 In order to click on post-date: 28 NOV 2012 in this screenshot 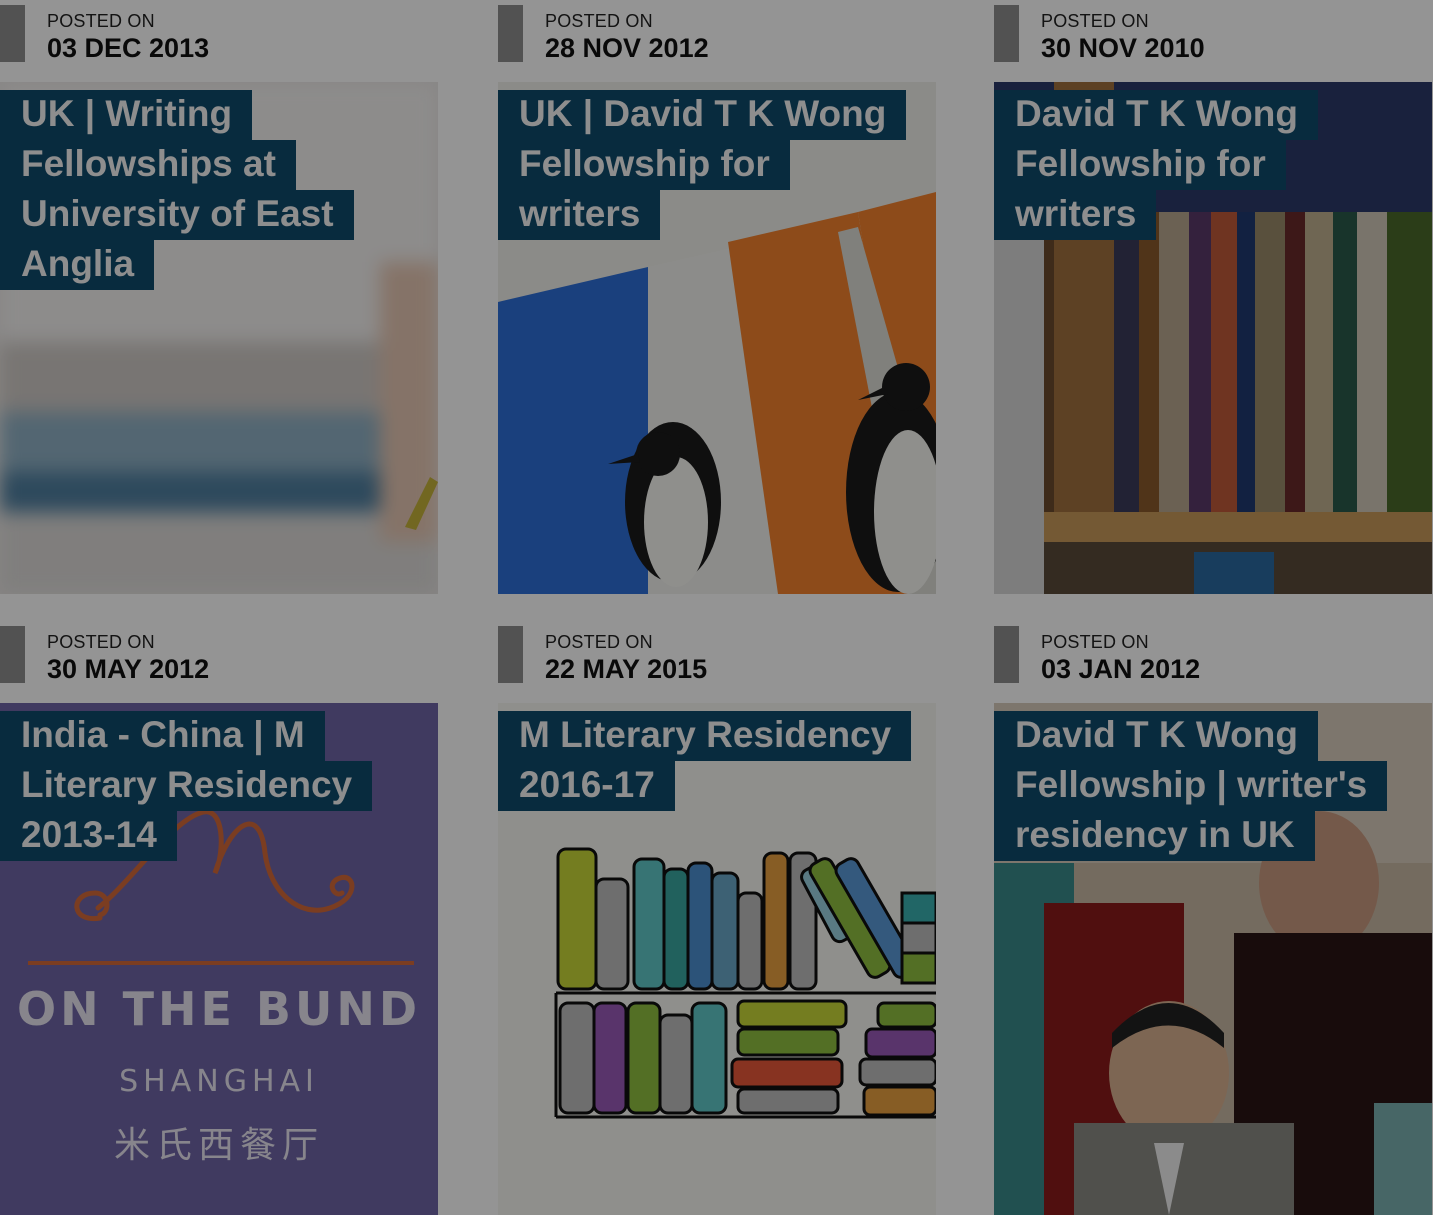, I will do `click(627, 48)`.